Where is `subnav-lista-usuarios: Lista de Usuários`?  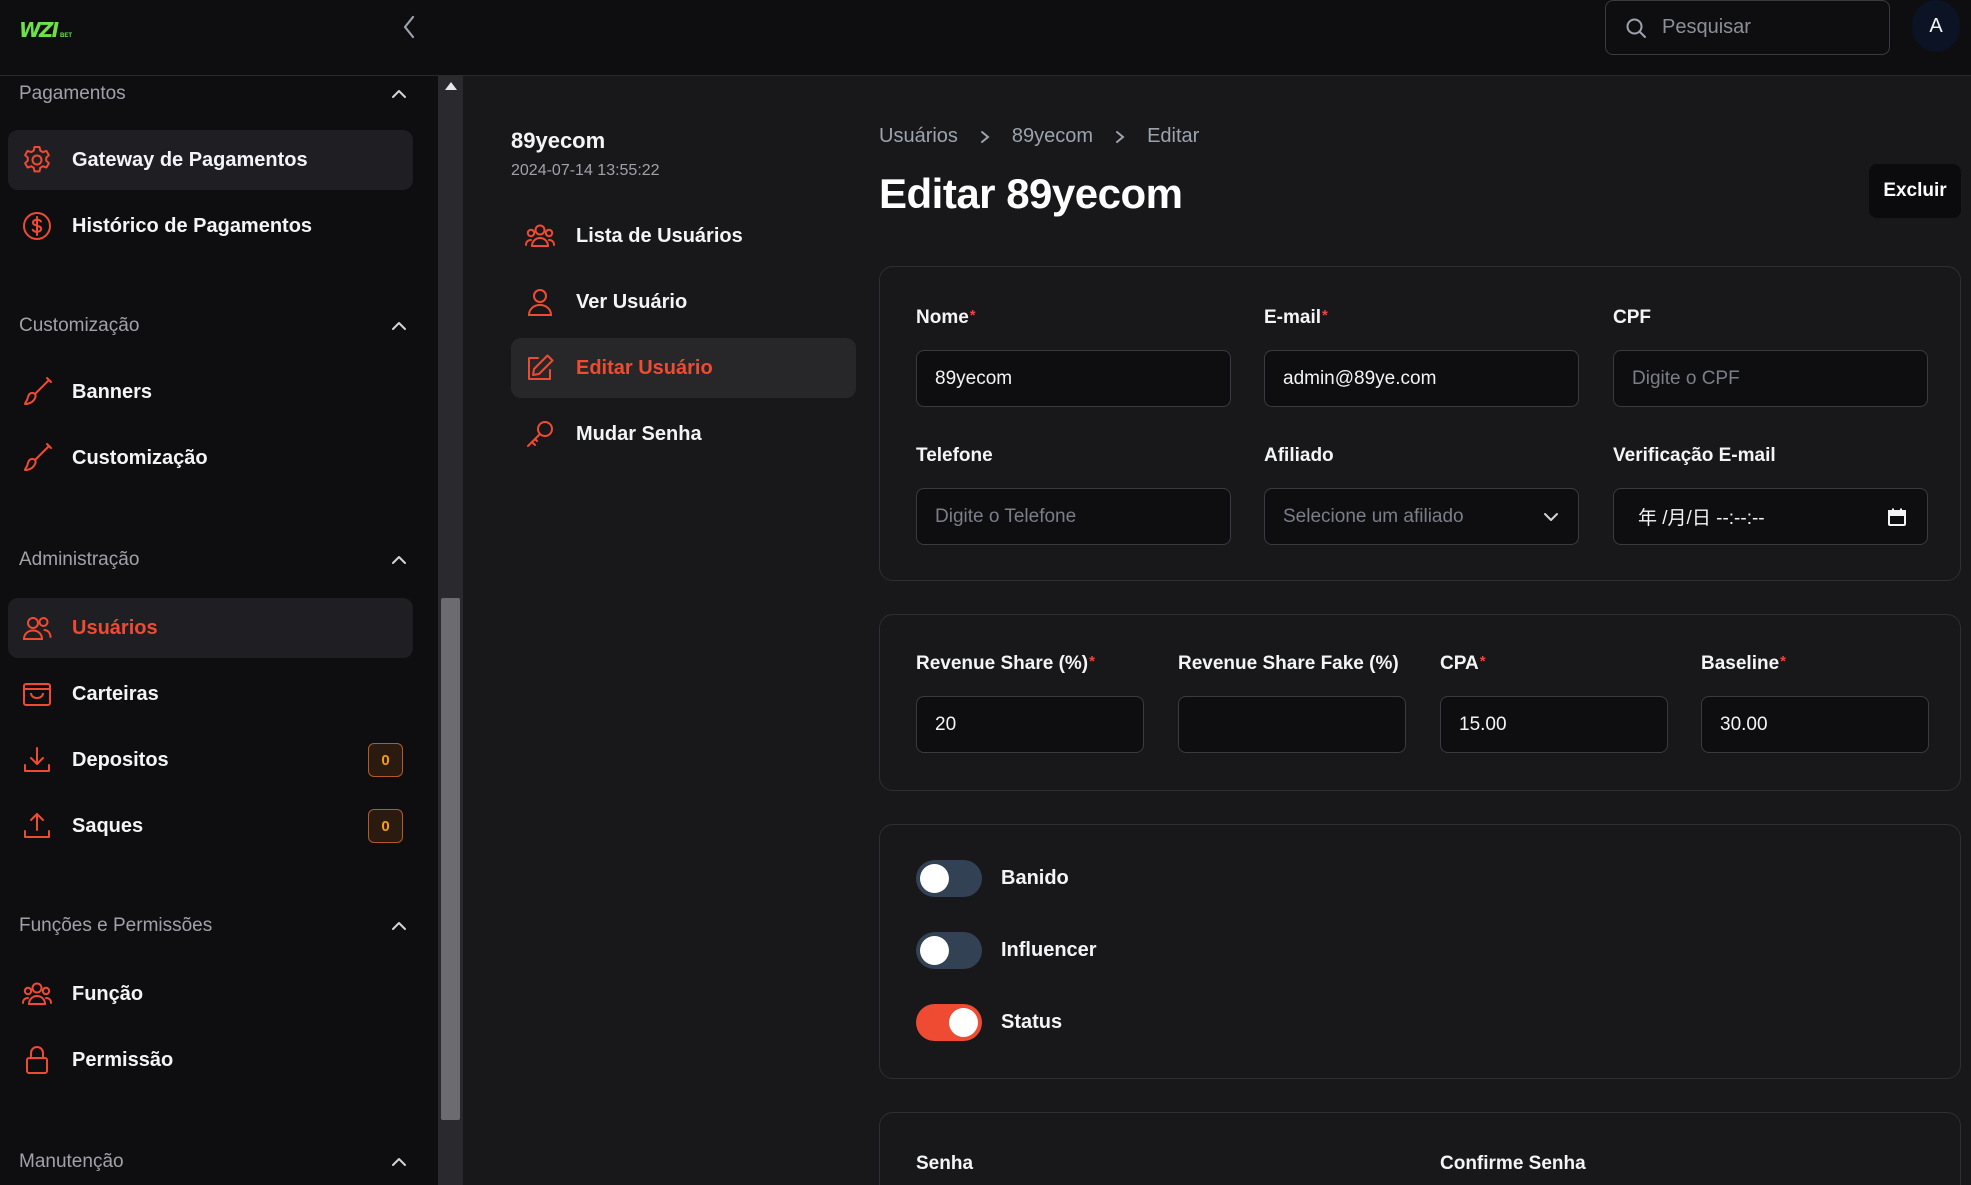
subnav-lista-usuarios: Lista de Usuários is located at coordinates (683, 236).